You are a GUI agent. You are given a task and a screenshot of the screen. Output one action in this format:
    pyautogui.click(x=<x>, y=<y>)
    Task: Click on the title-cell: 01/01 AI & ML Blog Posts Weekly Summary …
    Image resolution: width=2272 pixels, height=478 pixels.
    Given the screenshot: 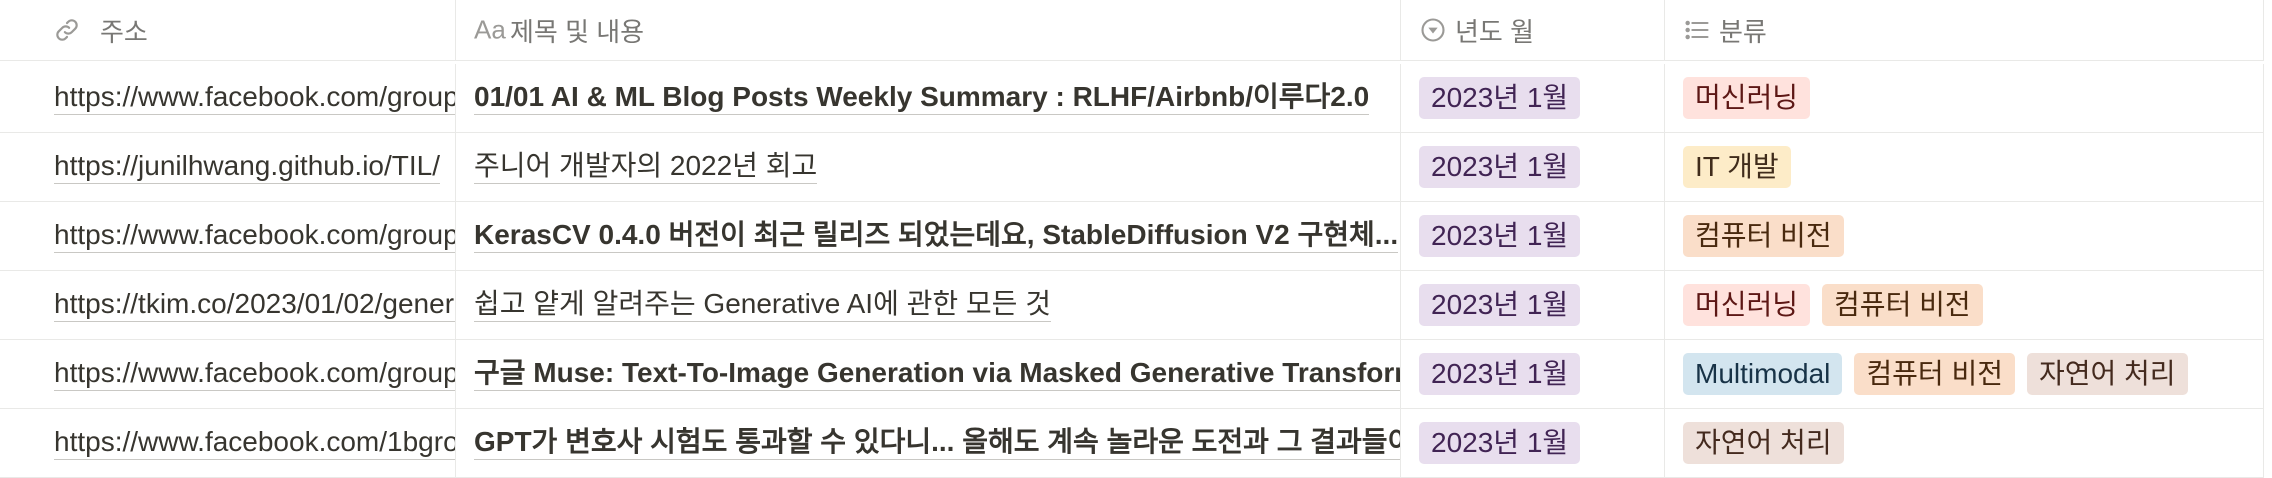 What is the action you would take?
    pyautogui.click(x=928, y=98)
    